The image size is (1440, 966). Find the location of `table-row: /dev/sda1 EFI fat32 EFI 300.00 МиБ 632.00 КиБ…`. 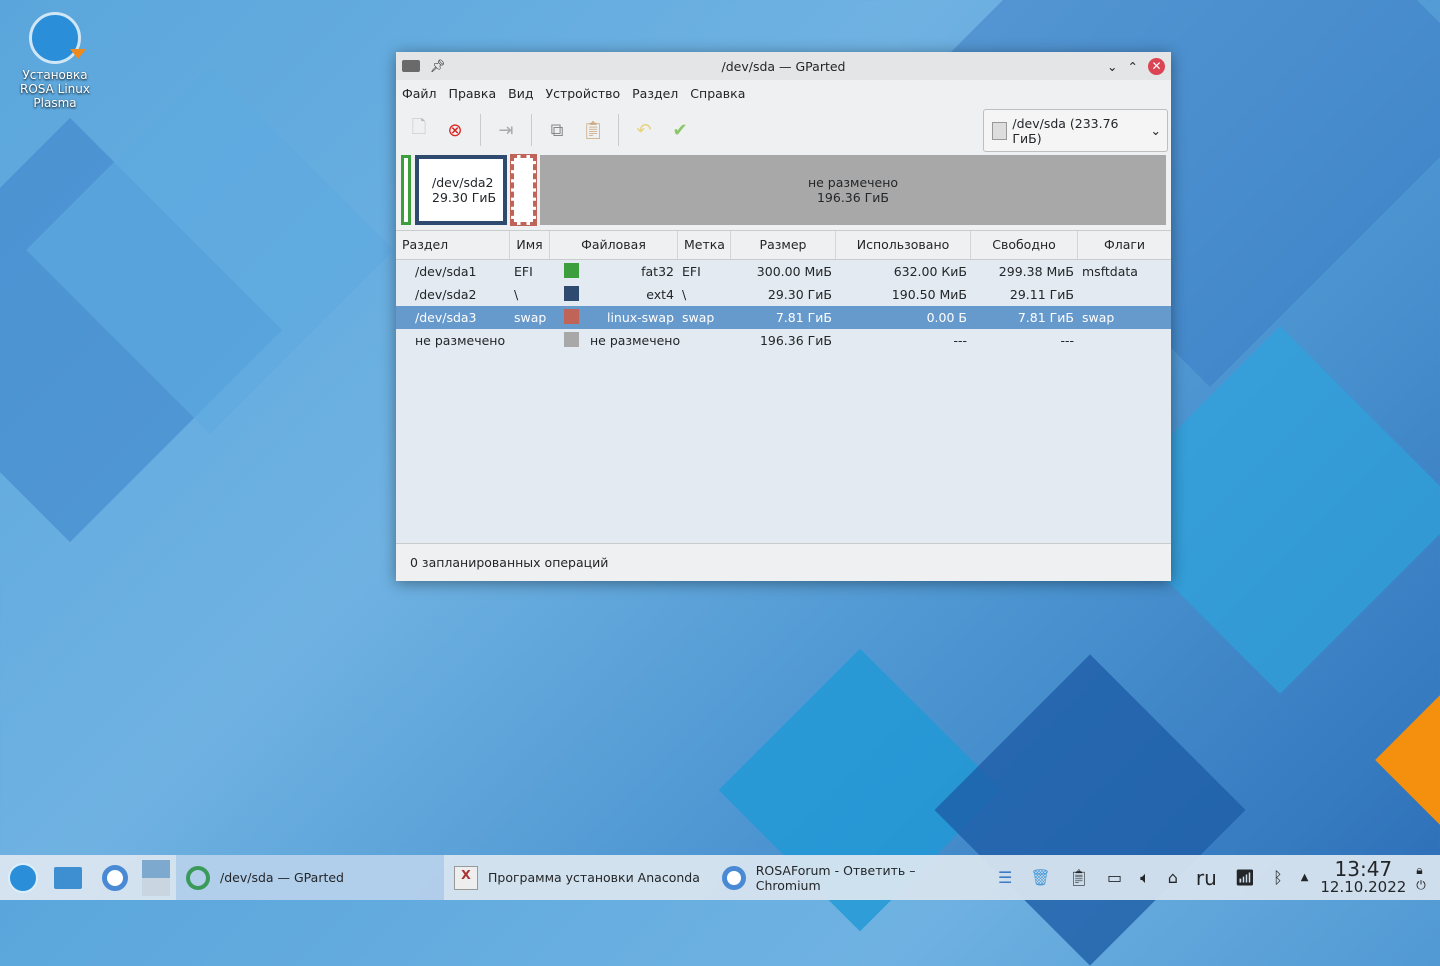

table-row: /dev/sda1 EFI fat32 EFI 300.00 МиБ 632.00 КиБ… is located at coordinates (783, 271).